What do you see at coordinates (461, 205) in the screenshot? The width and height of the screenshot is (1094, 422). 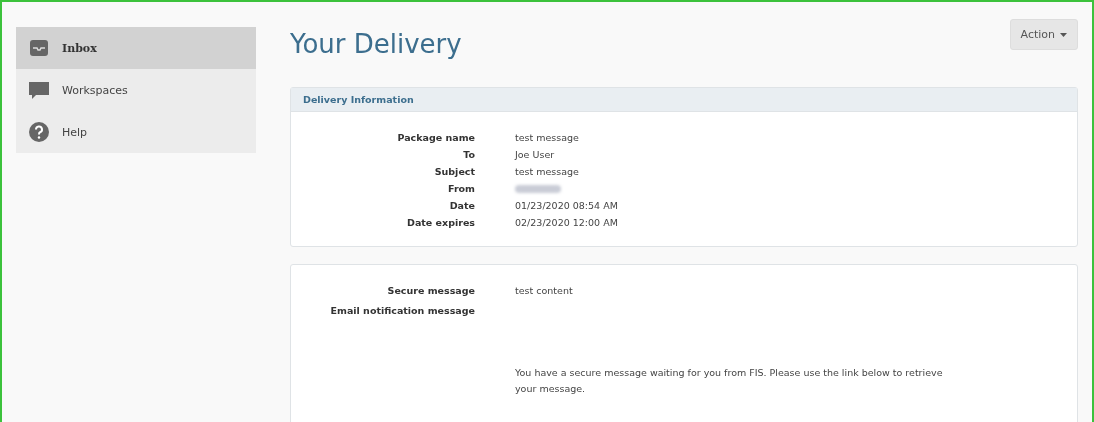 I see `field-label: Date` at bounding box center [461, 205].